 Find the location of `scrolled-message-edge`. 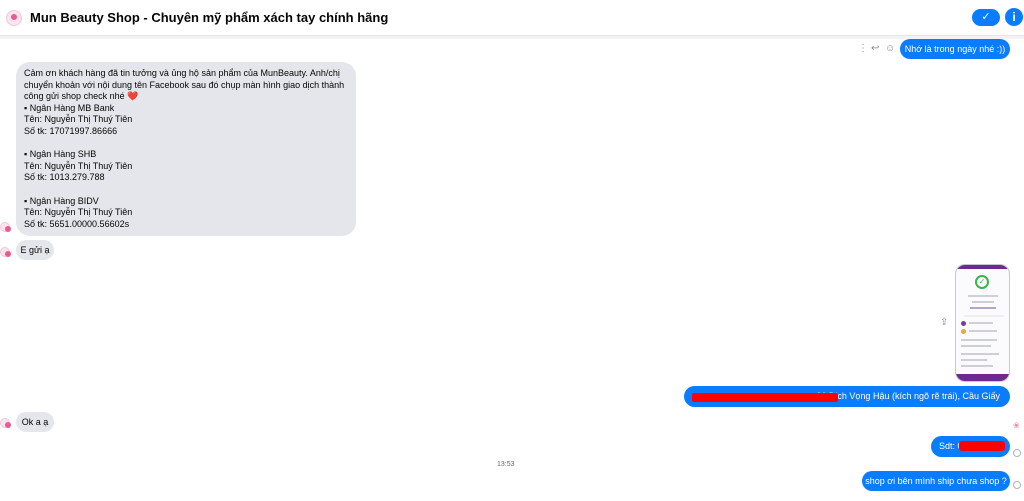

scrolled-message-edge is located at coordinates (512, 37).